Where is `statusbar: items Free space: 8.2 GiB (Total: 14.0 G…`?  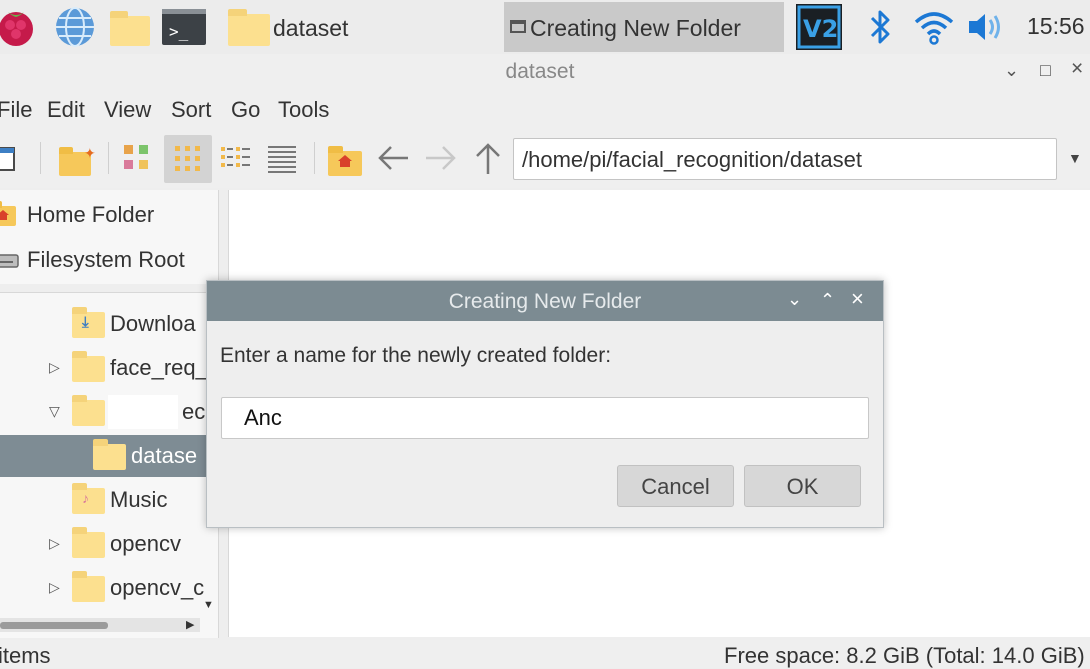
statusbar: items Free space: 8.2 GiB (Total: 14.0 G… is located at coordinates (545, 654).